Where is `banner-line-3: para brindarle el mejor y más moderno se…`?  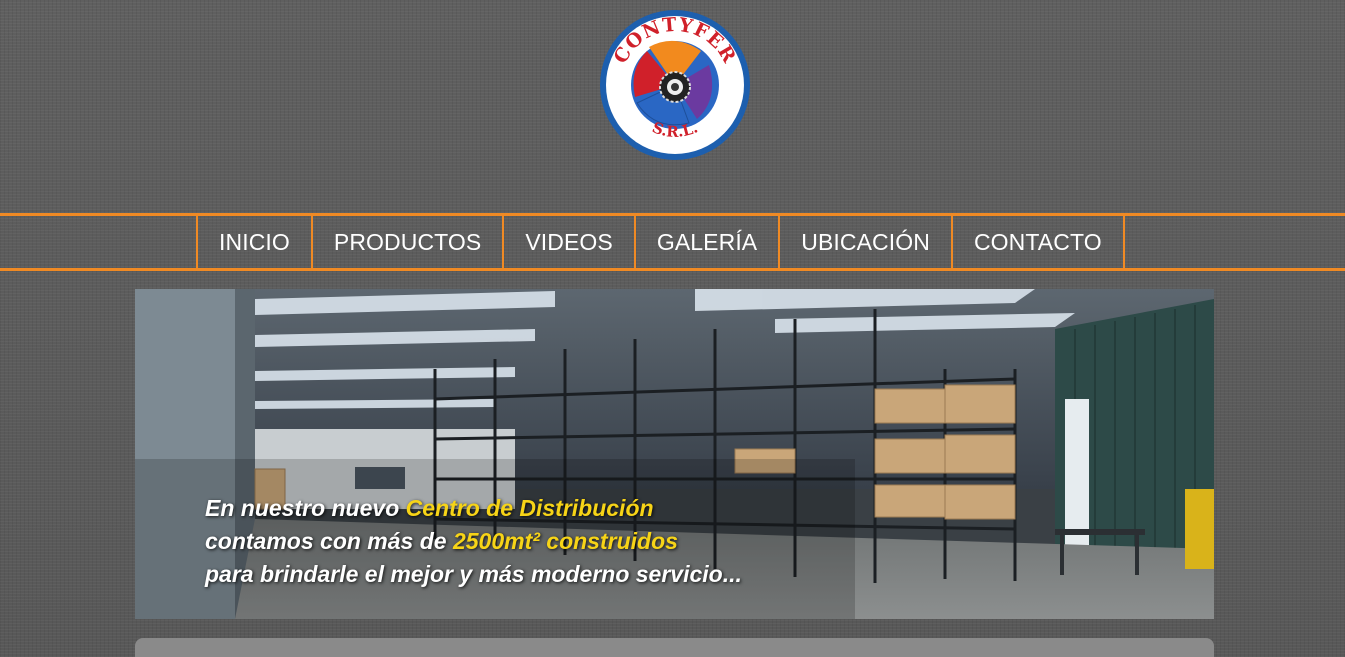
banner-line-3: para brindarle el mejor y más moderno se… is located at coordinates (473, 574).